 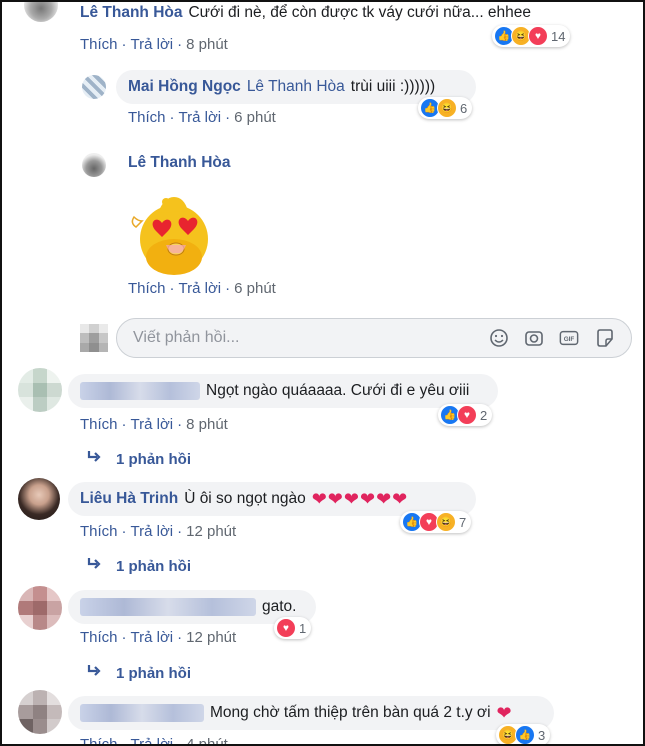 I want to click on comment-bubble: Ngọt ngào quáaaaa. Cưới đi e yêu ơiii, so click(x=283, y=391).